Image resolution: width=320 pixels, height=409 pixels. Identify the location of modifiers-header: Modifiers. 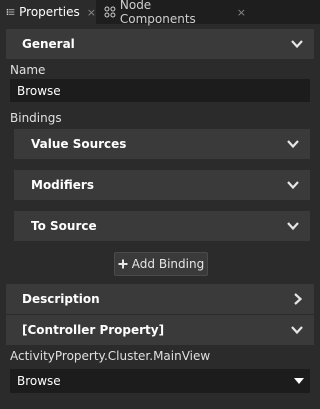
(162, 185).